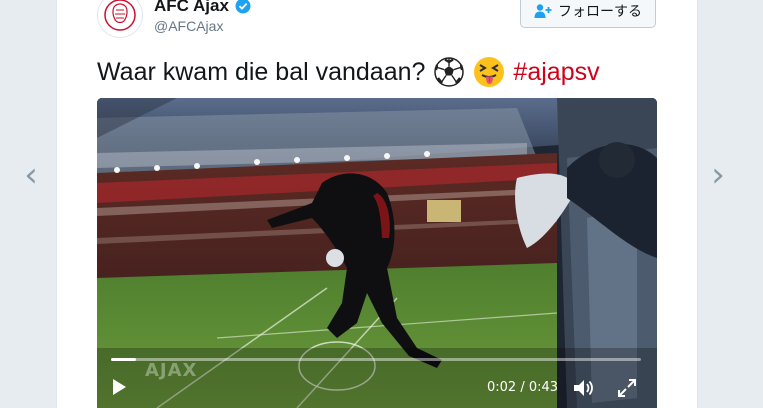 This screenshot has width=763, height=408. Describe the element at coordinates (627, 388) in the screenshot. I see `fullscreen-icon` at that location.